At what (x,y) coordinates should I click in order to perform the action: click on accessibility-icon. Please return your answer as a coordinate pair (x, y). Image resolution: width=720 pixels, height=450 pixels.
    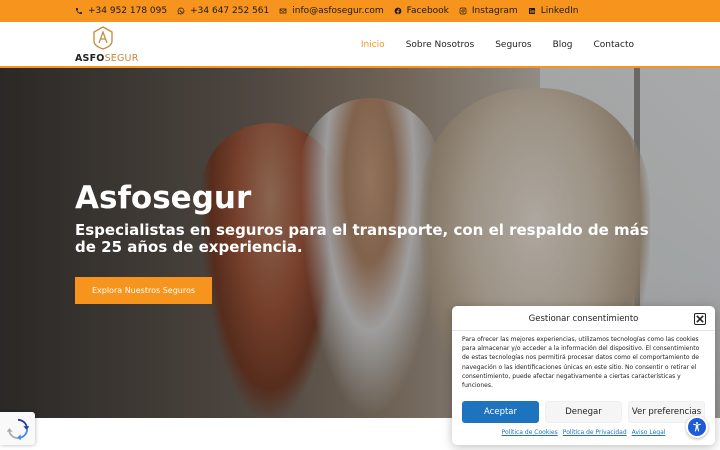
    Looking at the image, I should click on (697, 427).